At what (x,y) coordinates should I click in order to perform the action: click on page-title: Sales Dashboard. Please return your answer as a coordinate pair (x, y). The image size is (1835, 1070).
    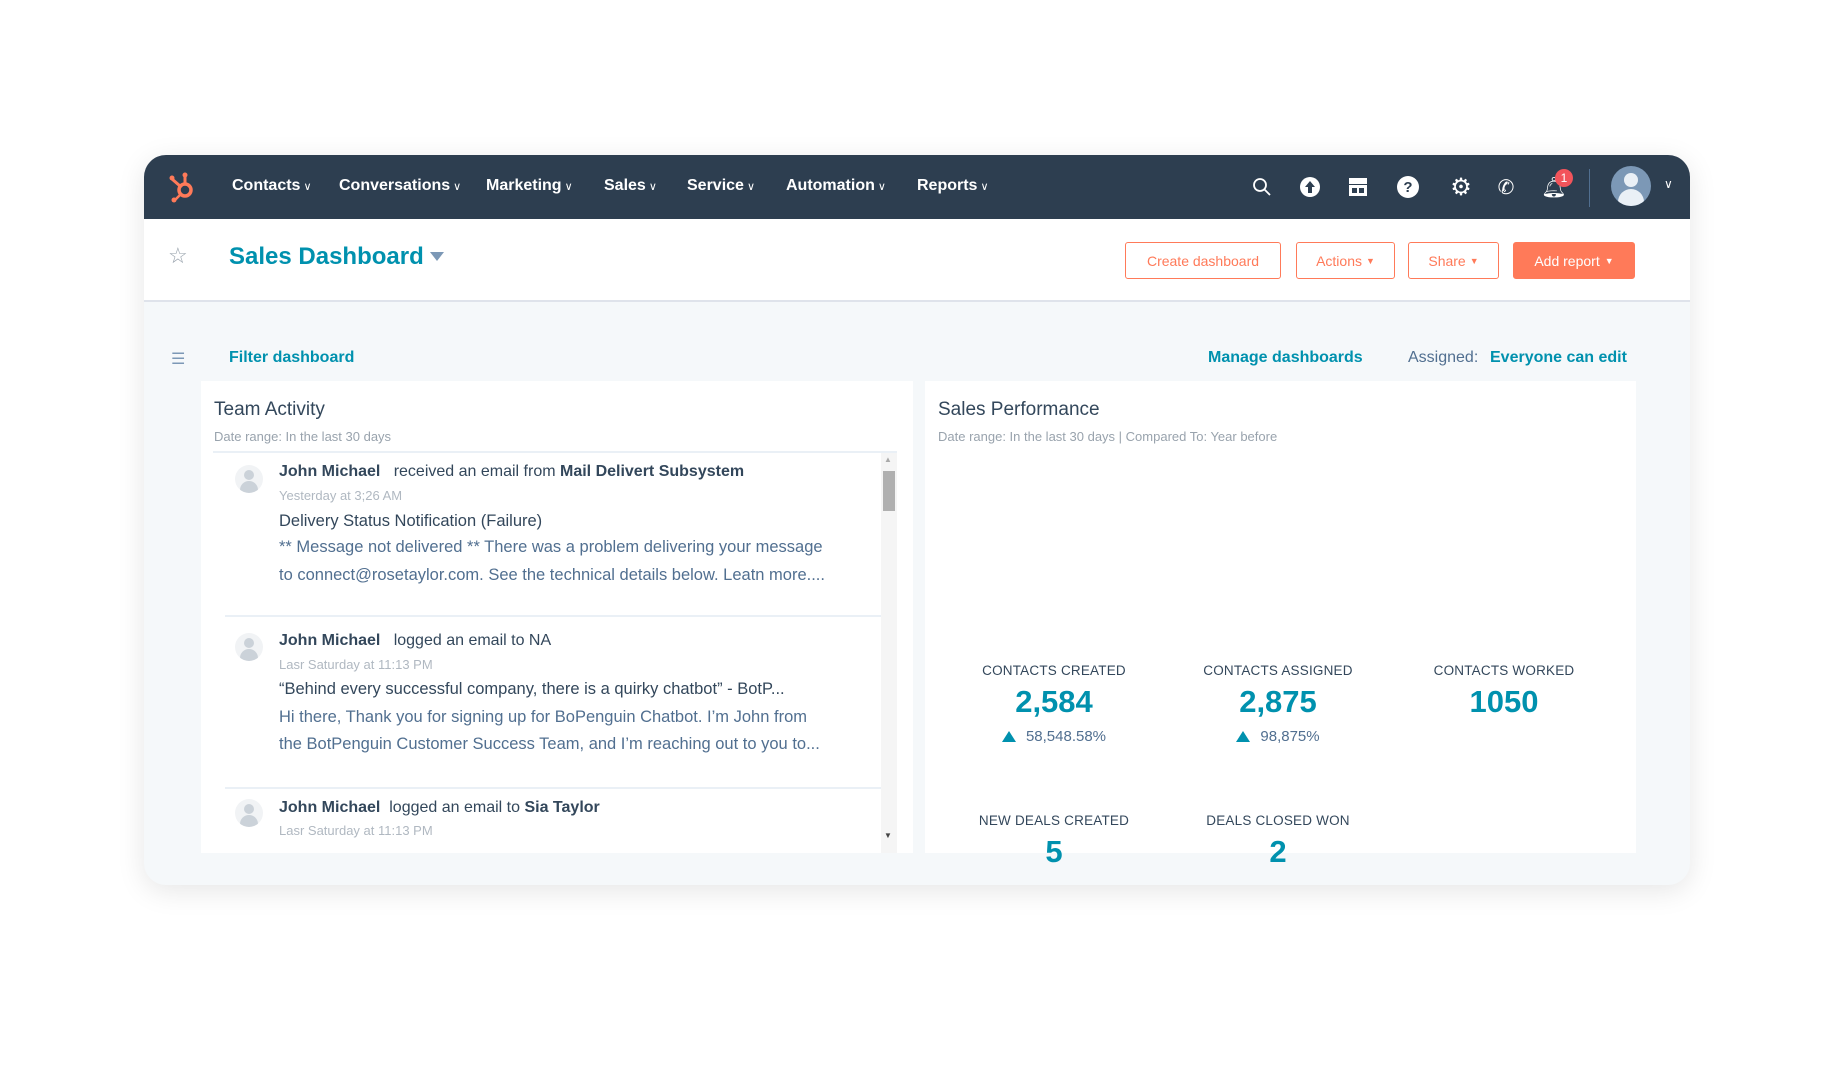
    Looking at the image, I should click on (326, 256).